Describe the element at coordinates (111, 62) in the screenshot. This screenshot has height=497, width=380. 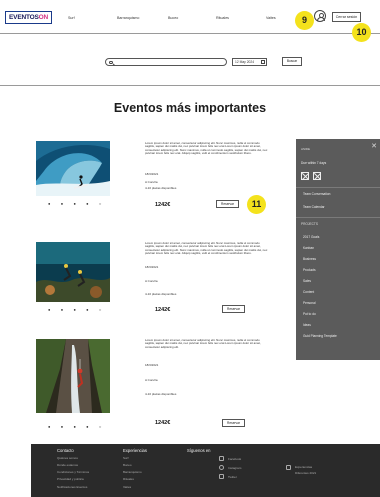
I see `search-icon` at that location.